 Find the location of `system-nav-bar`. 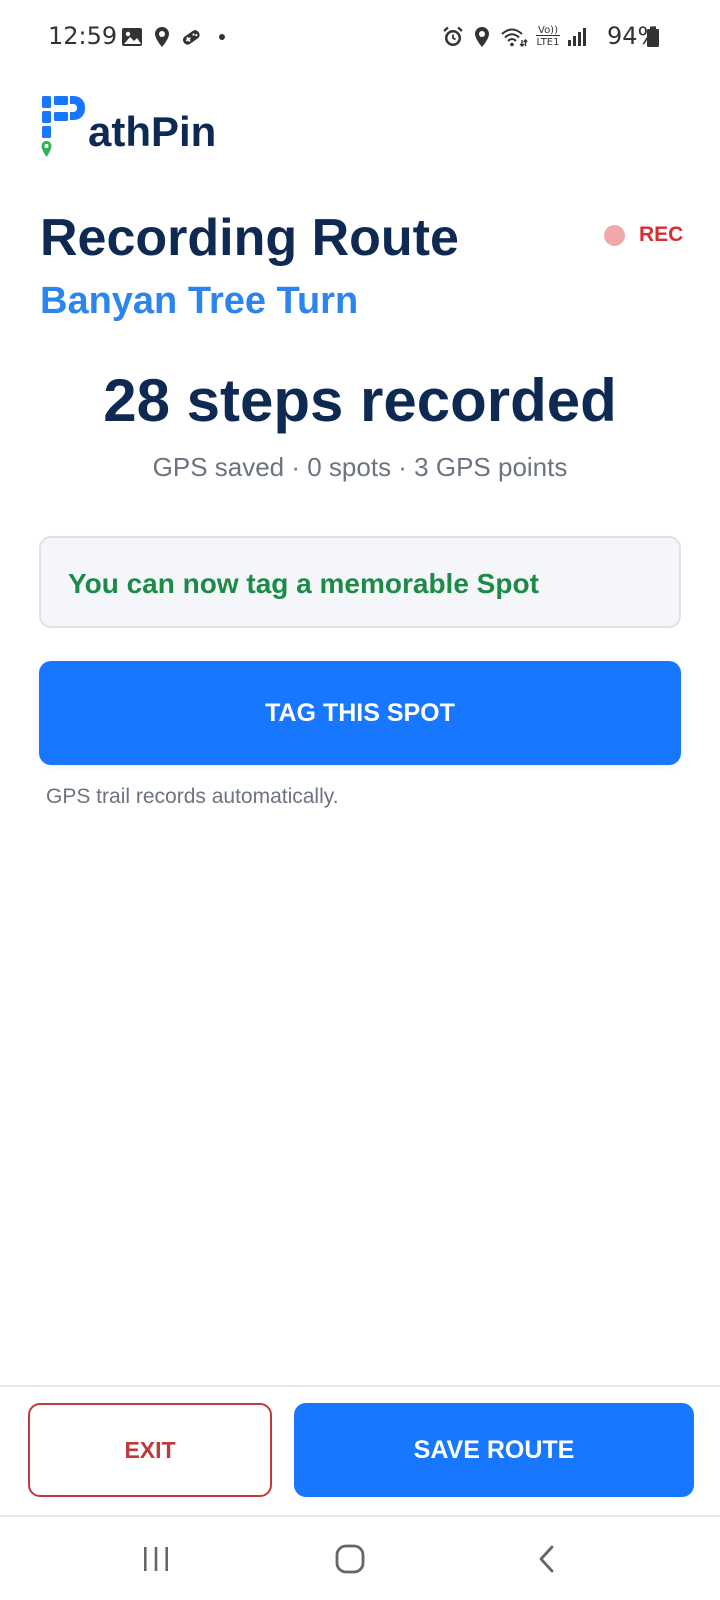

system-nav-bar is located at coordinates (360, 1559).